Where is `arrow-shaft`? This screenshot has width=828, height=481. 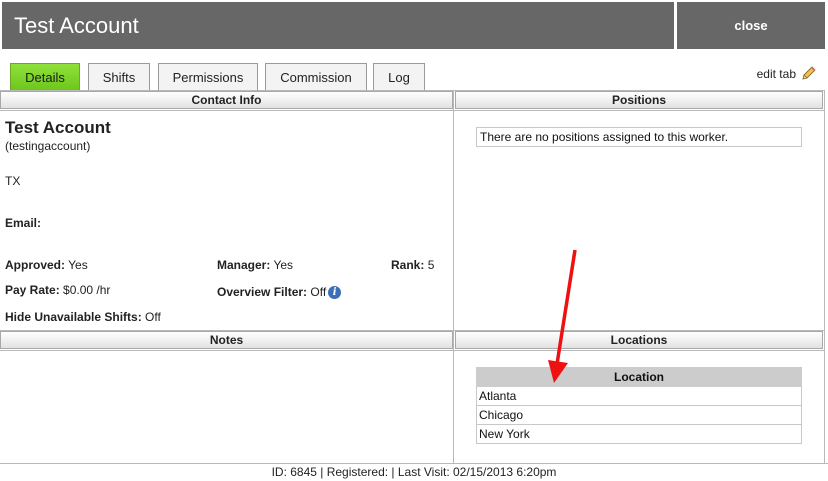 arrow-shaft is located at coordinates (566, 307).